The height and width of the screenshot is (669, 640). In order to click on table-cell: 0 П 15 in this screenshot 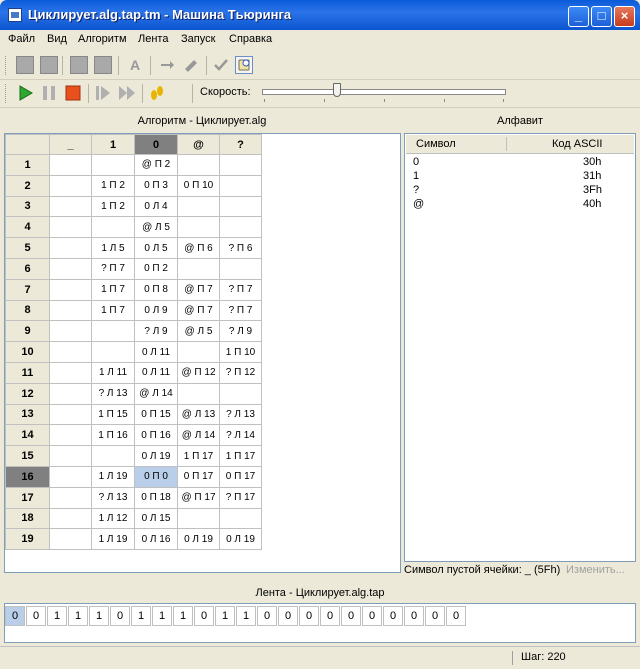, I will do `click(156, 414)`.